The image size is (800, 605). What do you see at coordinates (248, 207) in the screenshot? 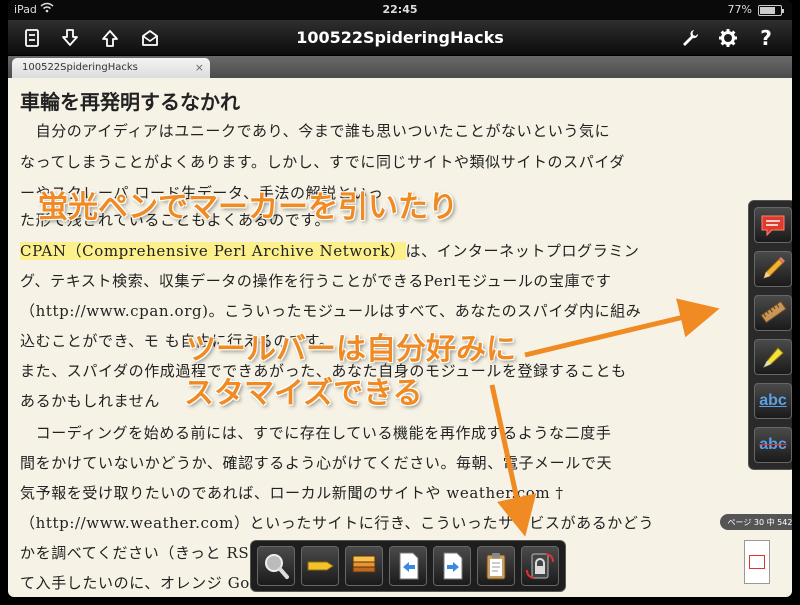
I see `caption-marker: 蛍光ペンでマーカーを引いたり` at bounding box center [248, 207].